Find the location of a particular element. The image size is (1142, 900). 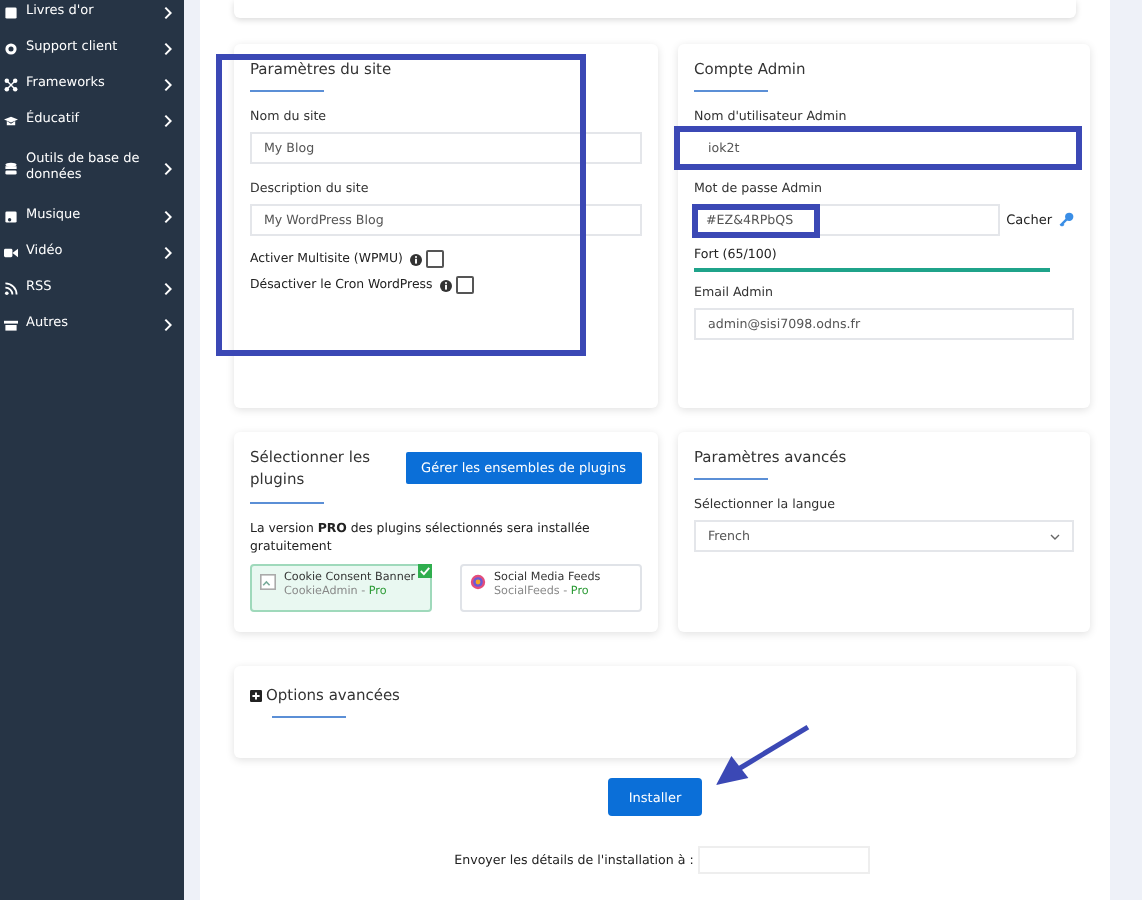

book-icon is located at coordinates (11, 12).